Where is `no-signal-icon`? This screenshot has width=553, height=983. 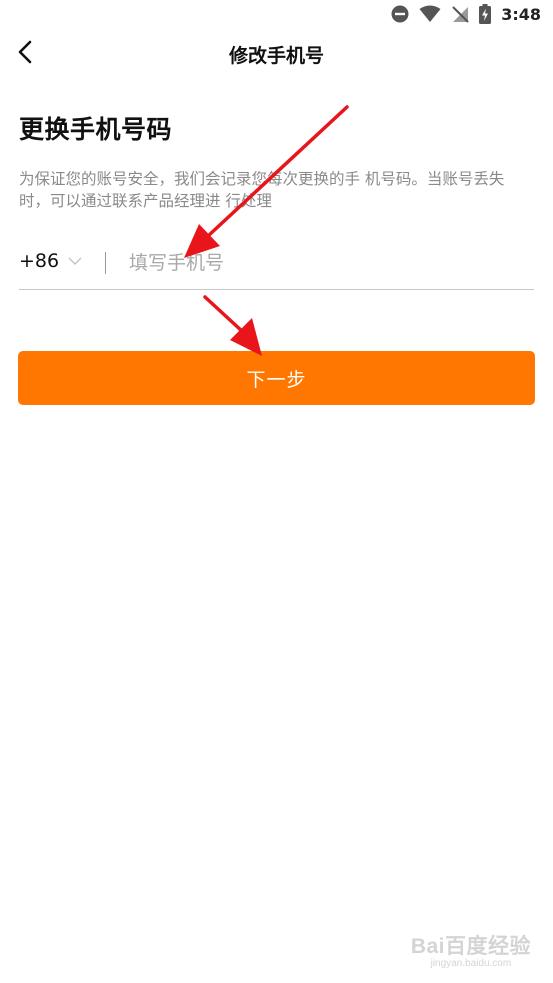 no-signal-icon is located at coordinates (460, 14).